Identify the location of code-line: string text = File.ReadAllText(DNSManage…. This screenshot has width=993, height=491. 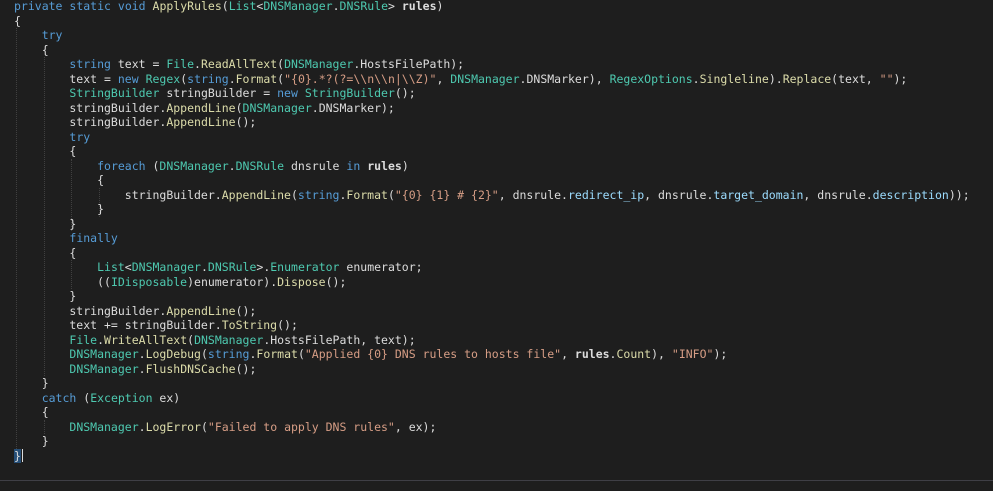
(492, 64).